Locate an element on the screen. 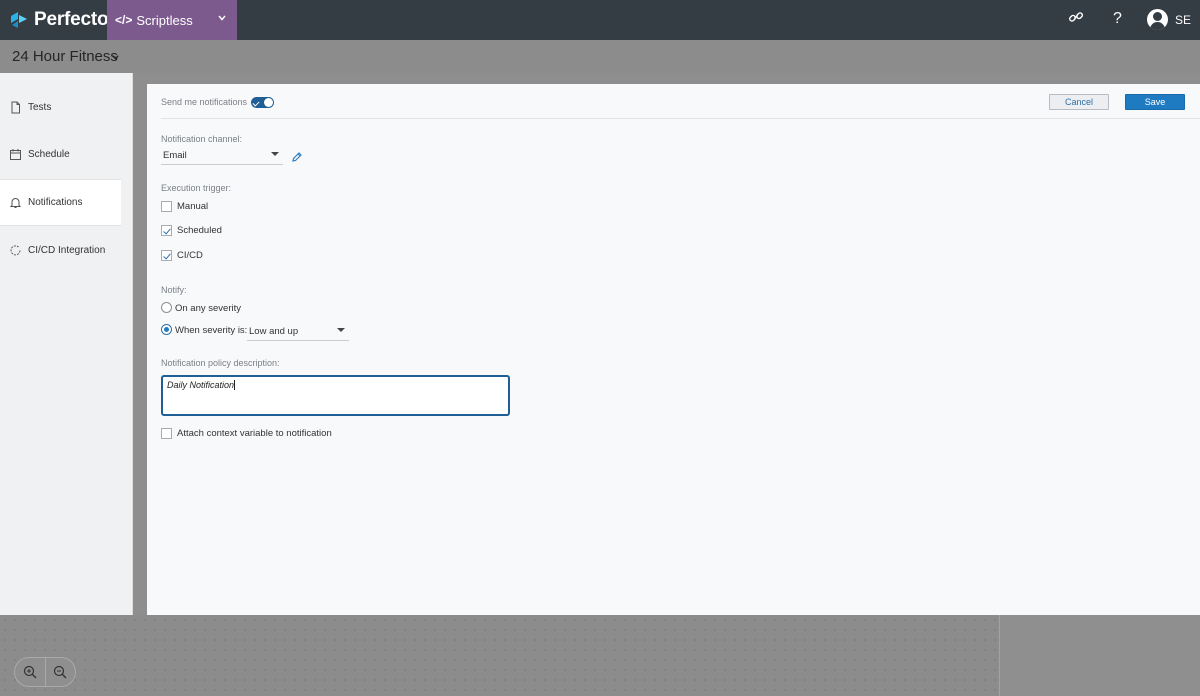 The height and width of the screenshot is (696, 1200). product-name: Scriptless is located at coordinates (164, 20).